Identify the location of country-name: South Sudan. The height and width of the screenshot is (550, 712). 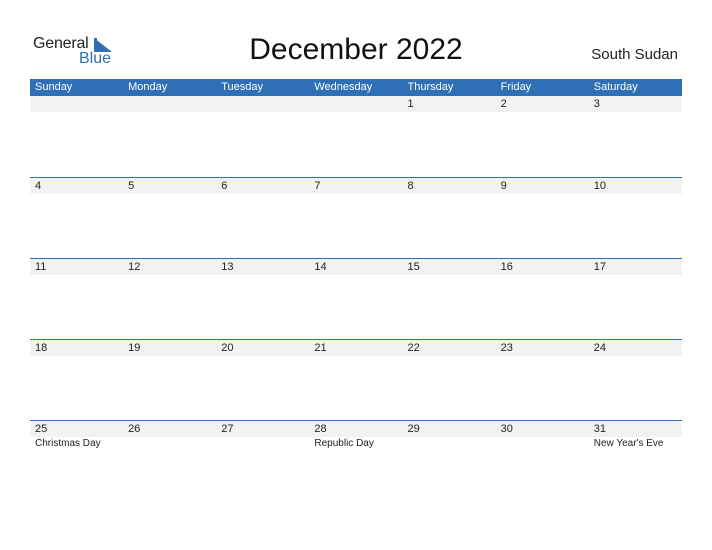
(634, 54).